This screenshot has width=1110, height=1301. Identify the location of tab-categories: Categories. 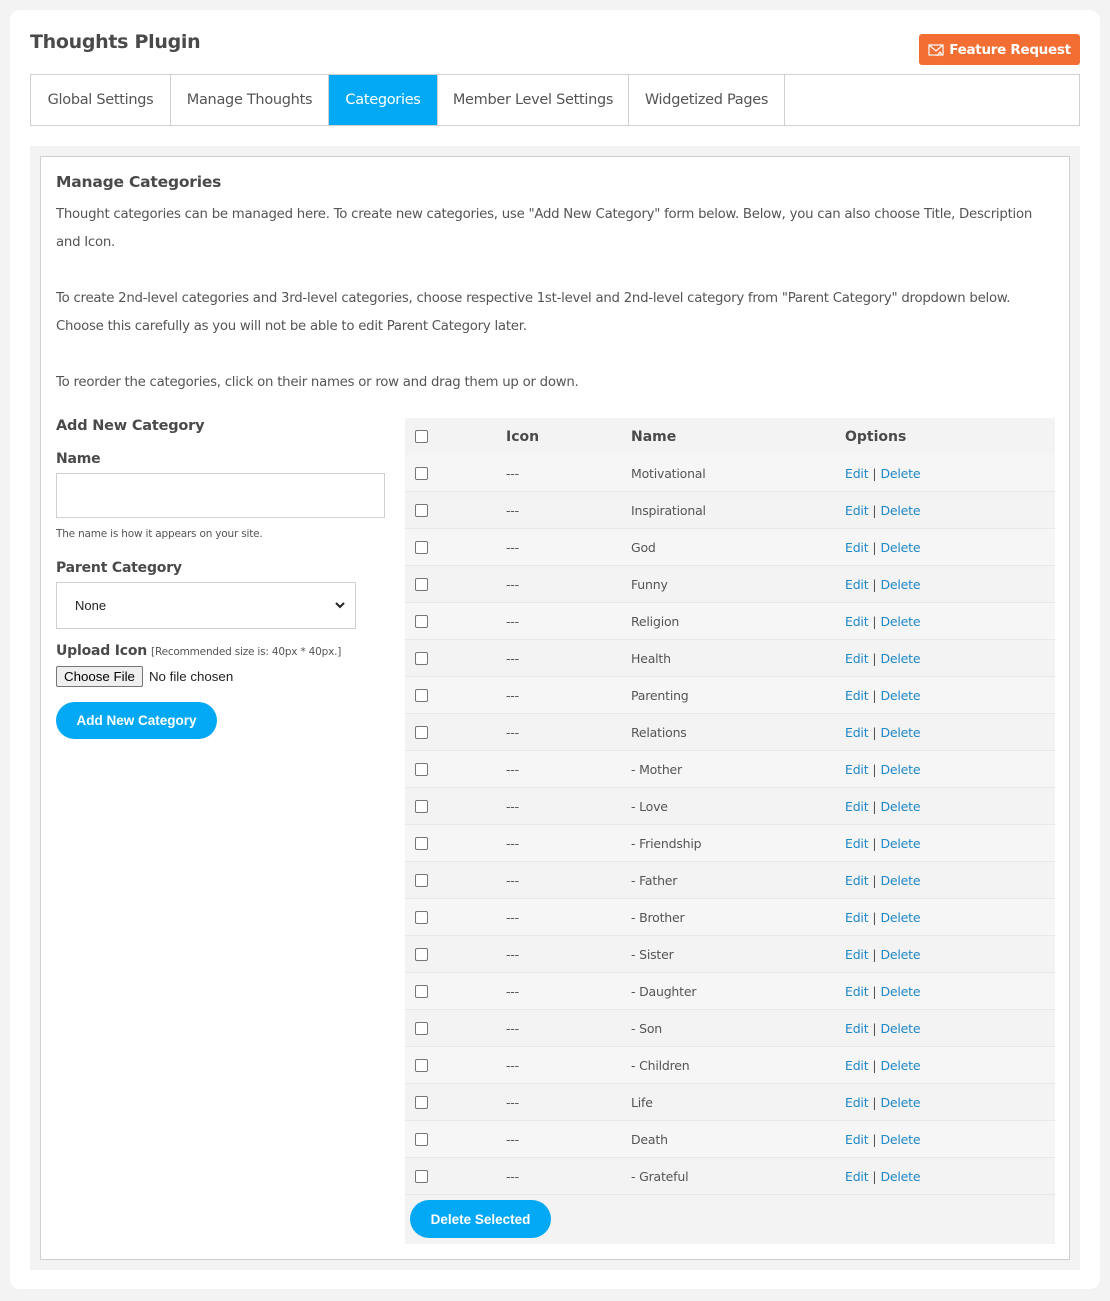
(383, 100).